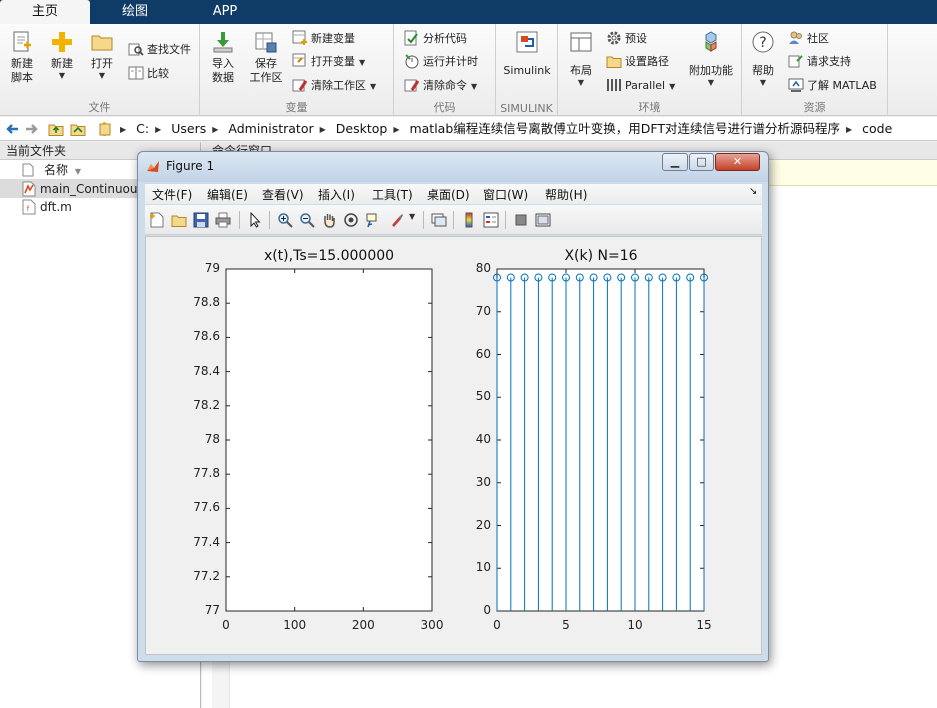 This screenshot has width=937, height=708. I want to click on menu-view: 查看(V), so click(283, 194).